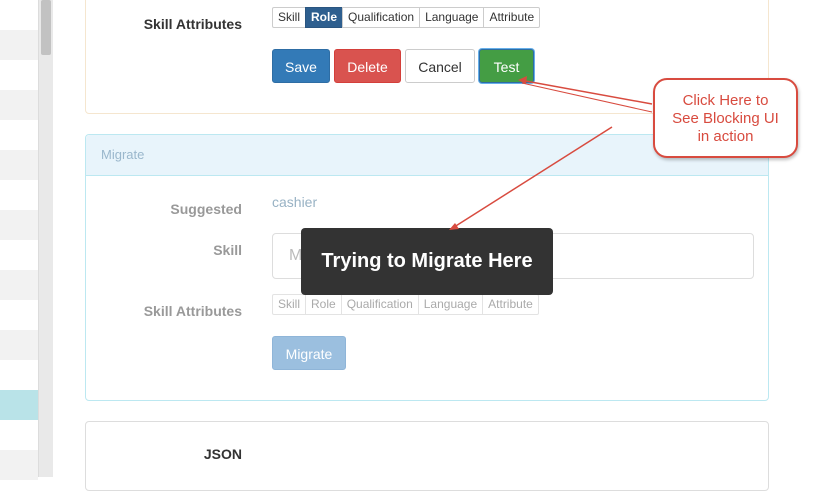  Describe the element at coordinates (324, 17) in the screenshot. I see `attribute-role-button: Role` at that location.